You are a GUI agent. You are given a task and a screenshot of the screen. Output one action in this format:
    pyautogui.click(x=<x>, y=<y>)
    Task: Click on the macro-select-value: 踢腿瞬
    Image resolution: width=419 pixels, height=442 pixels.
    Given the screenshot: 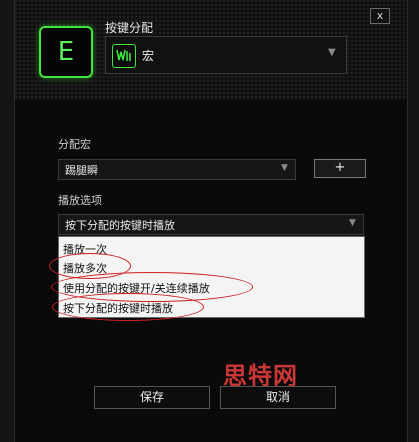 What is the action you would take?
    pyautogui.click(x=81, y=170)
    